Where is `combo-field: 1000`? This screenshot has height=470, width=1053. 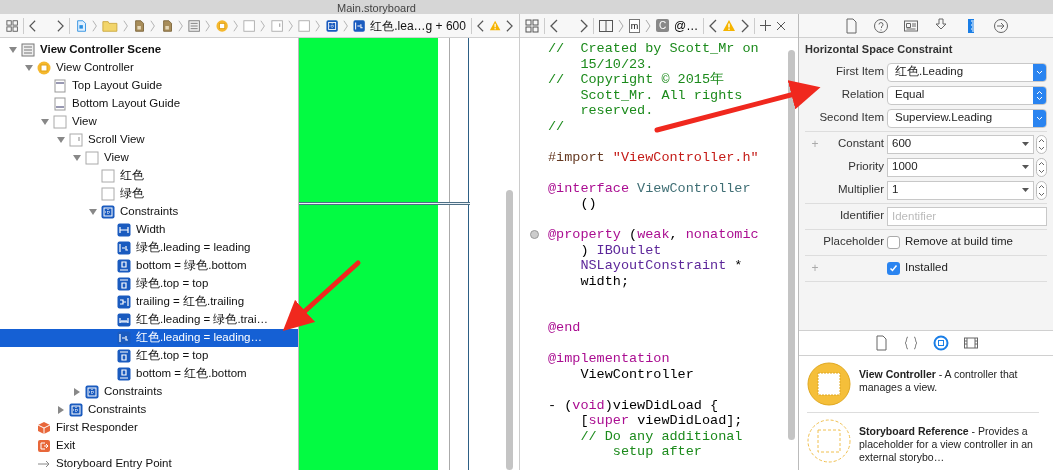 combo-field: 1000 is located at coordinates (960, 167).